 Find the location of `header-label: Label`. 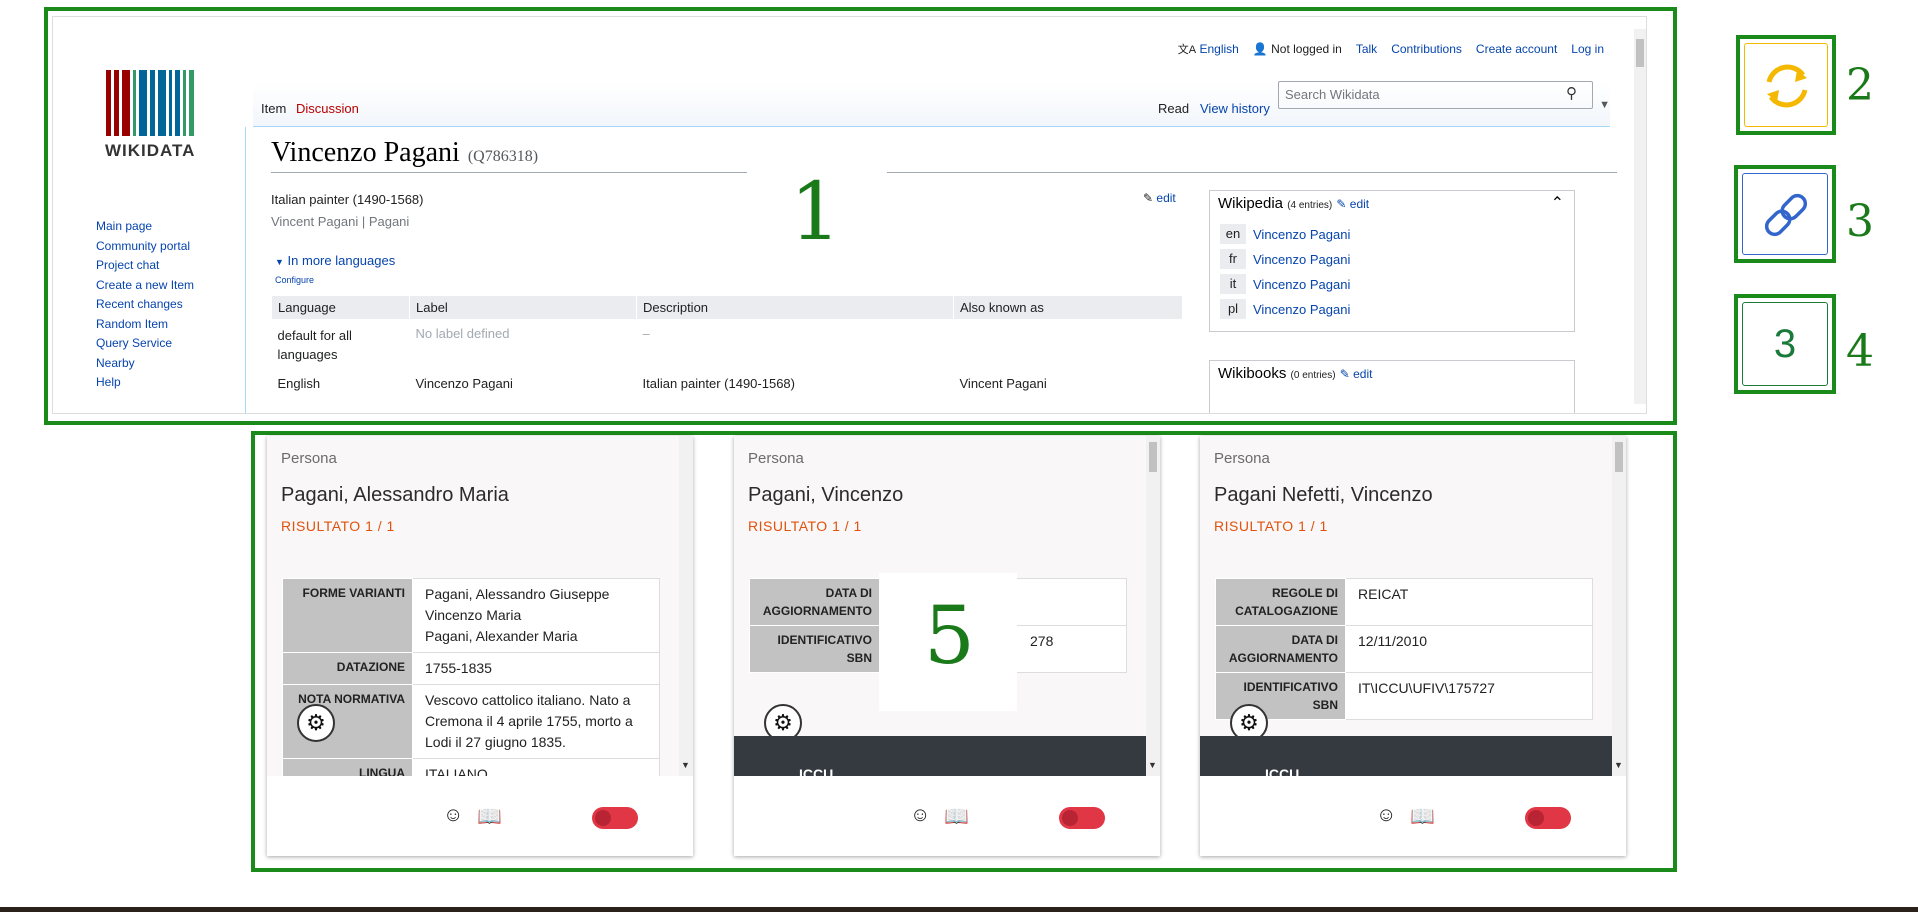

header-label: Label is located at coordinates (523, 307).